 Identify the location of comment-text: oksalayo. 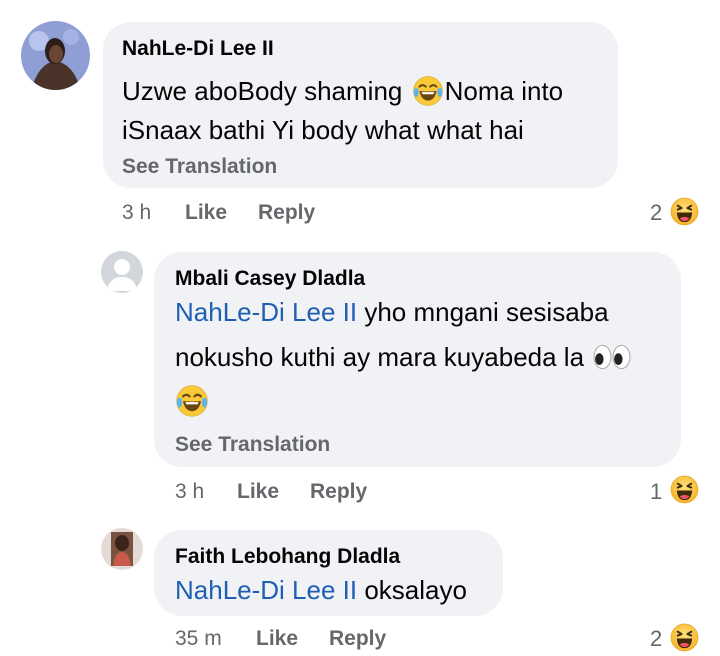
(412, 590).